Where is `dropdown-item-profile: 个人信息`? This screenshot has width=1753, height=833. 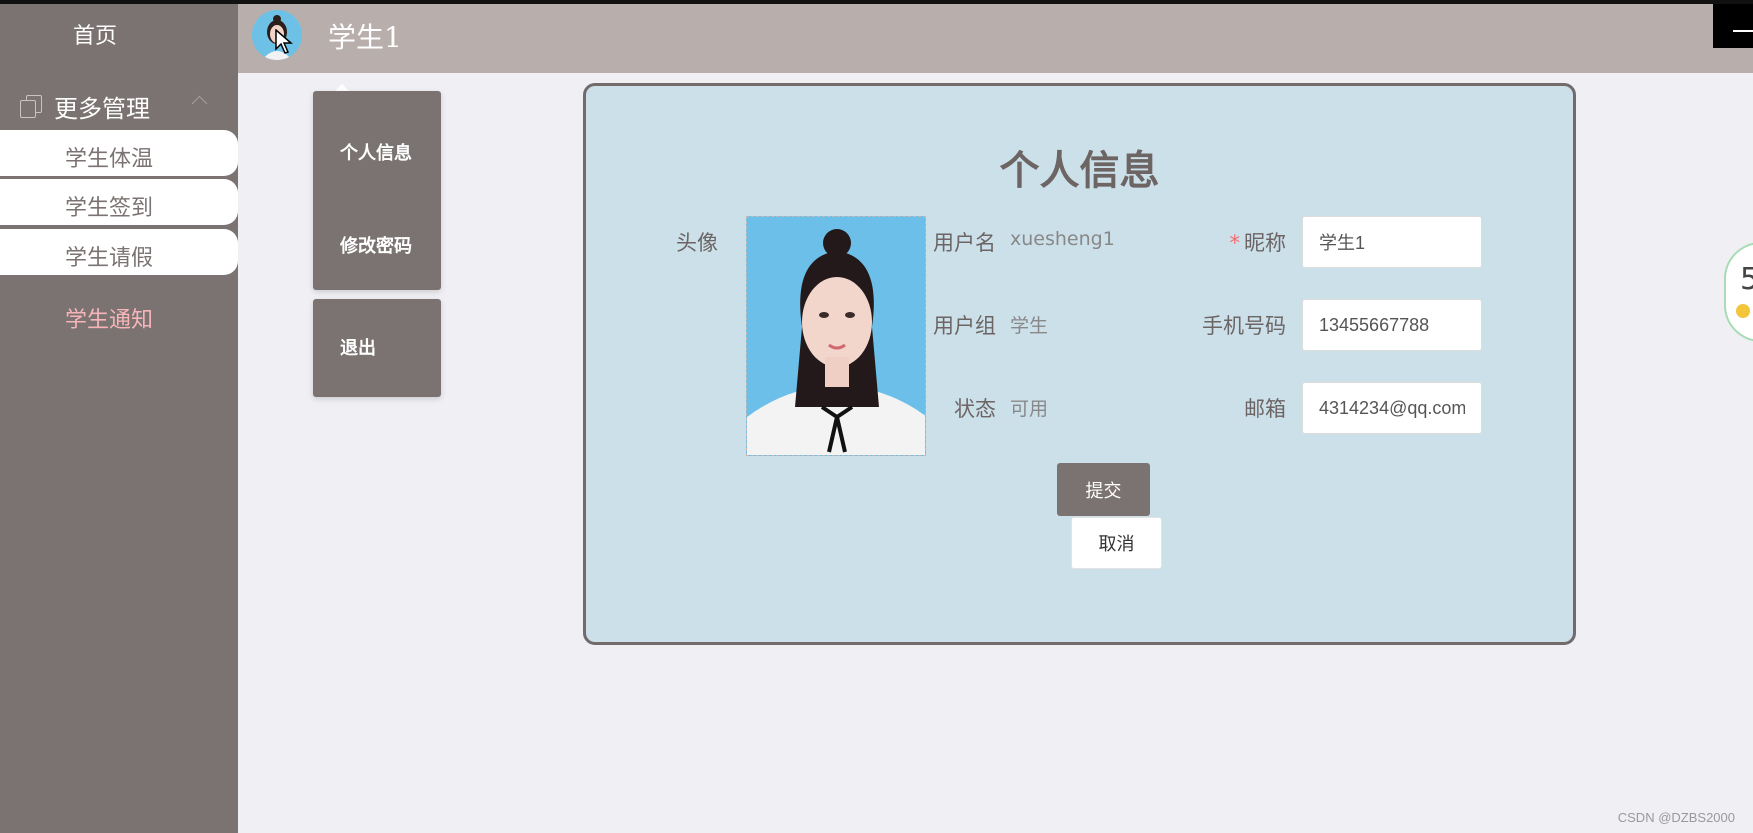 dropdown-item-profile: 个人信息 is located at coordinates (376, 152).